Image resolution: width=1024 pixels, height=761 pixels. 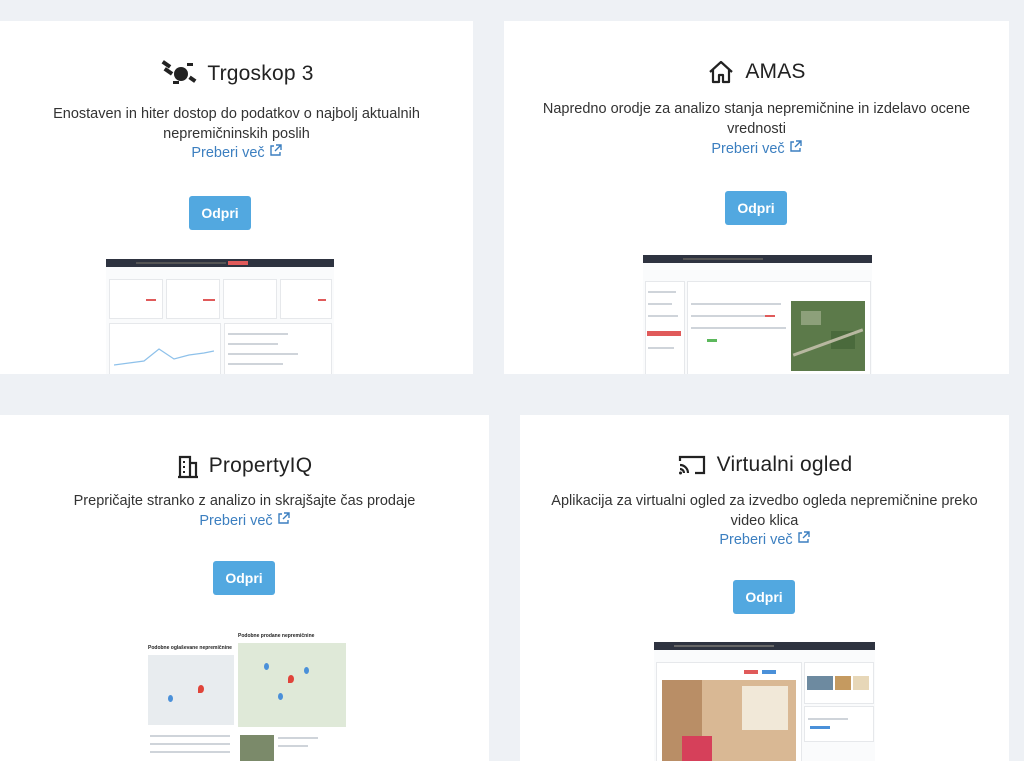 What do you see at coordinates (188, 466) in the screenshot?
I see `building-icon` at bounding box center [188, 466].